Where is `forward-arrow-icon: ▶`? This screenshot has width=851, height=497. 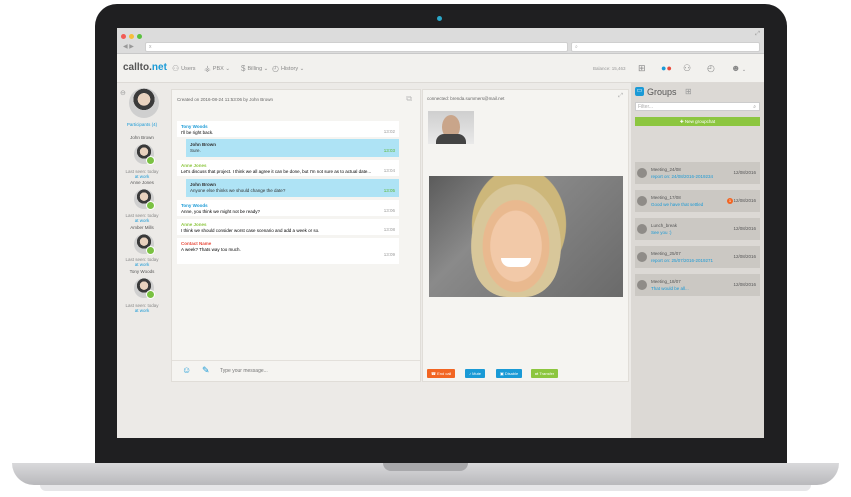 forward-arrow-icon: ▶ is located at coordinates (131, 47).